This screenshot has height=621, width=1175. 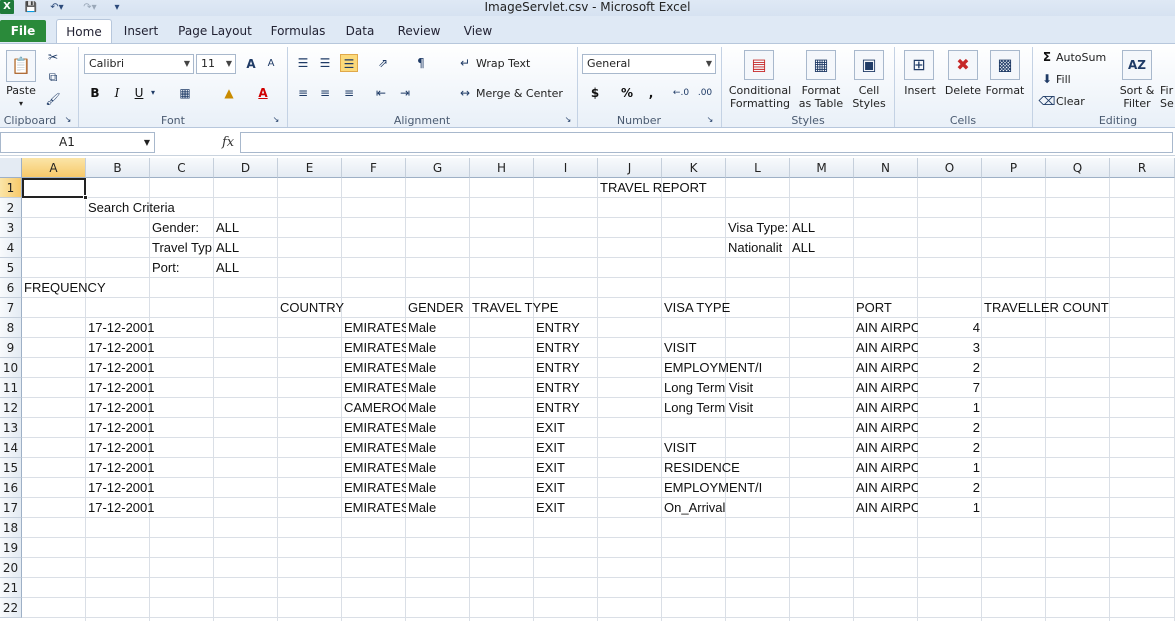 What do you see at coordinates (1047, 79) in the screenshot?
I see `fill-down-icon: ⬇` at bounding box center [1047, 79].